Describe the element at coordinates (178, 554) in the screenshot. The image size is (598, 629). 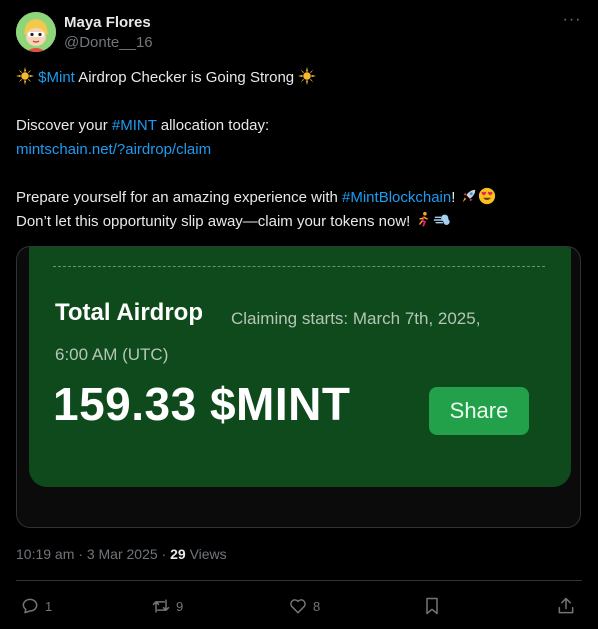
I see `views-count: 29` at that location.